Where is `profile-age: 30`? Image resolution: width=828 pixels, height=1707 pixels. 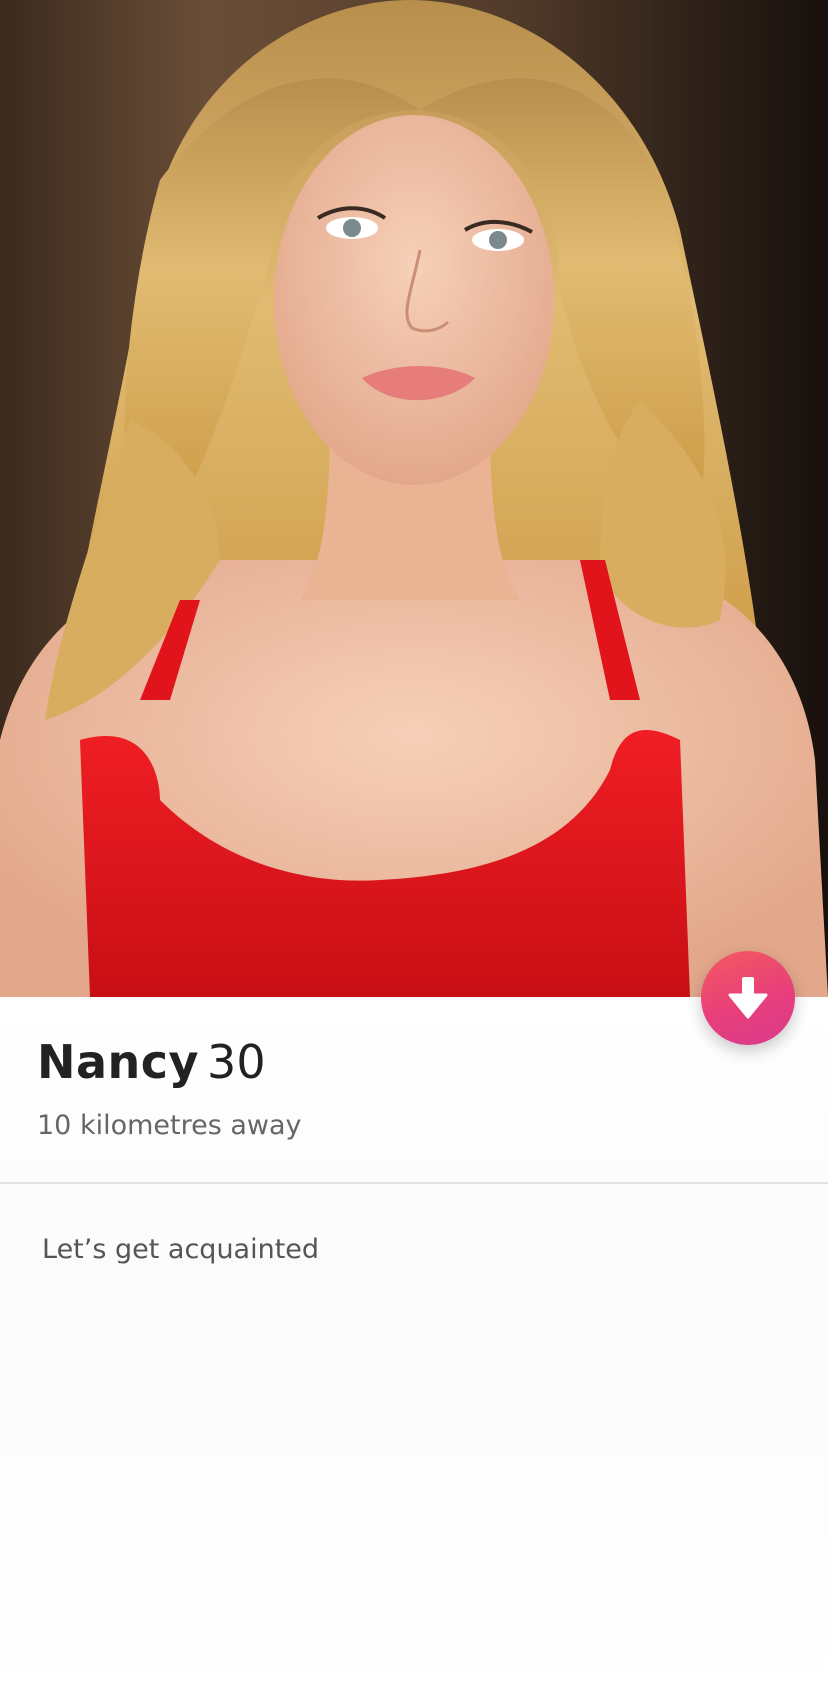 profile-age: 30 is located at coordinates (236, 1062).